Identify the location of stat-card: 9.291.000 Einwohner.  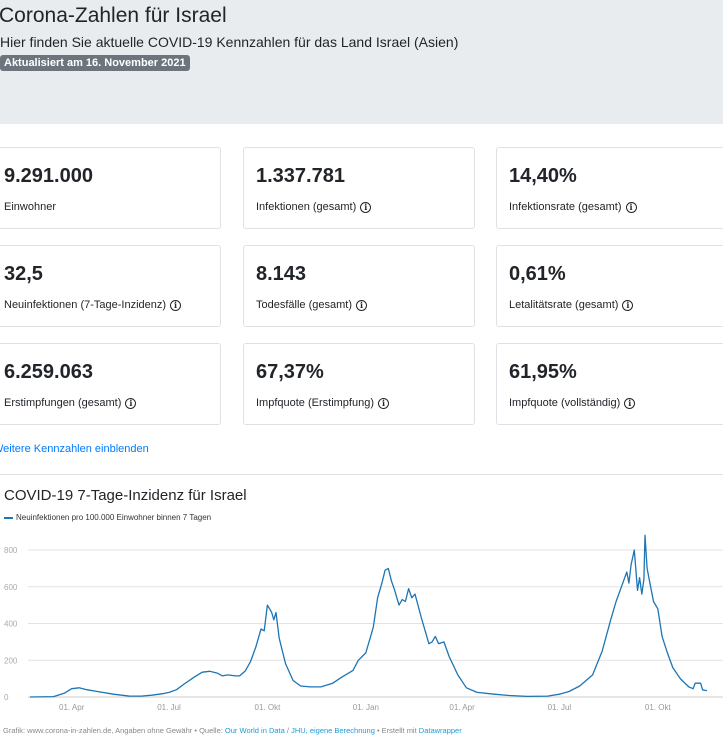
(110, 188).